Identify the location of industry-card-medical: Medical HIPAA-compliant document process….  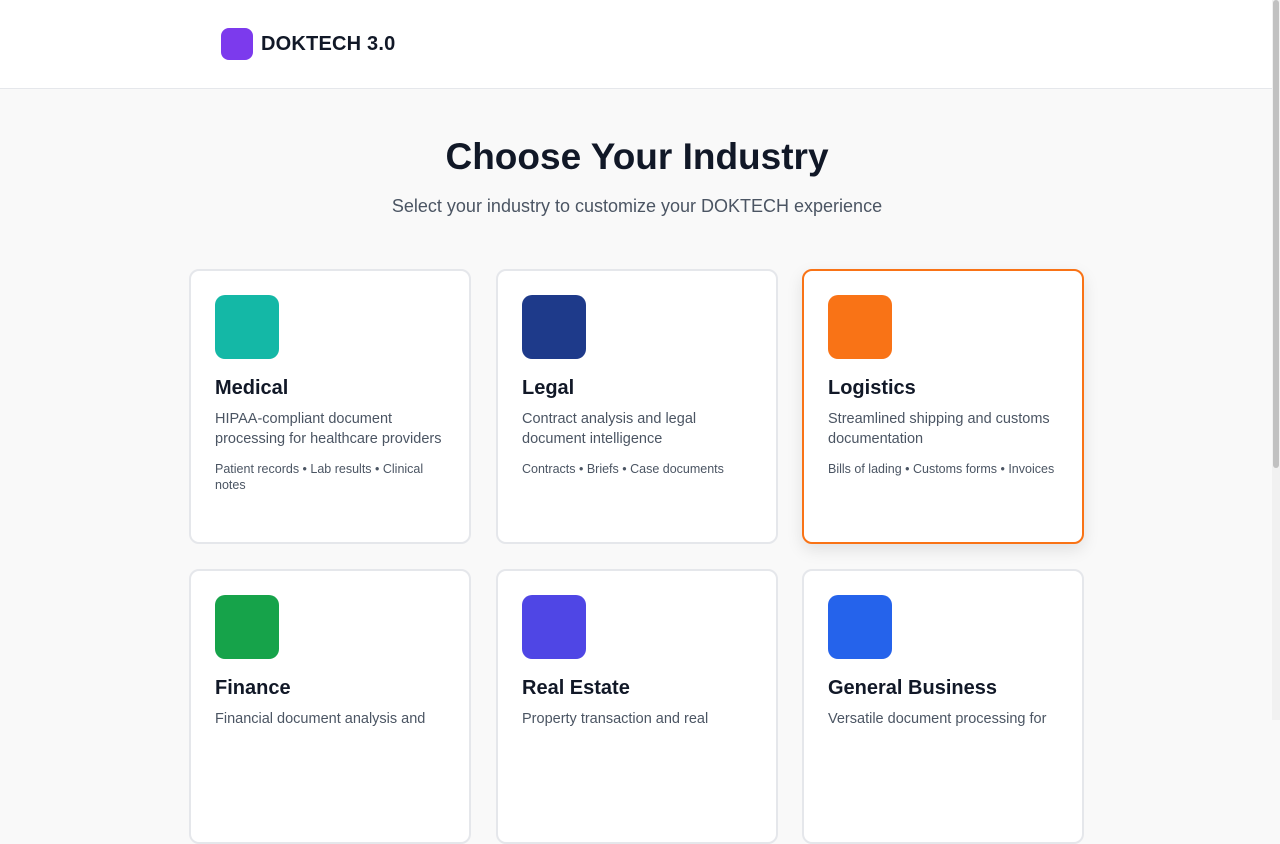
(330, 406).